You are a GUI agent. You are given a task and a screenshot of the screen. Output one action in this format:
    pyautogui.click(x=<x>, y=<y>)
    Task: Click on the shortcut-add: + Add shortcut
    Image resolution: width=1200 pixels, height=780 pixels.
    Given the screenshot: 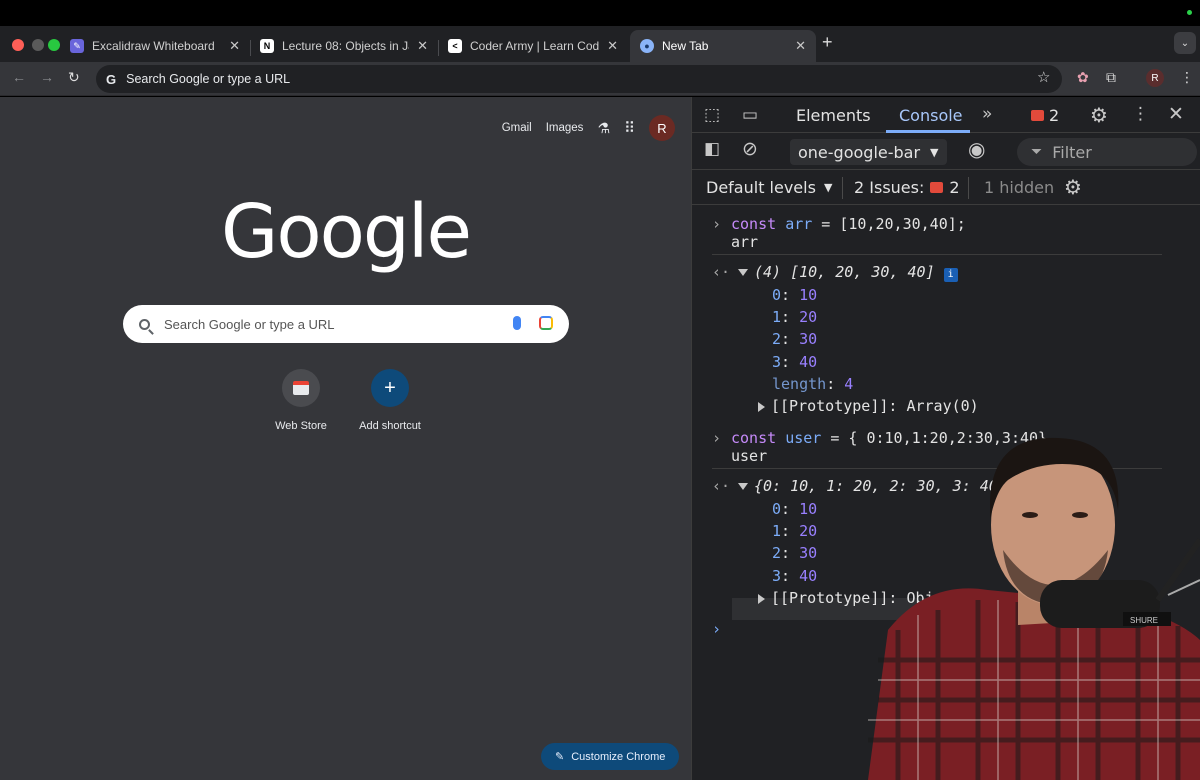 What is the action you would take?
    pyautogui.click(x=390, y=400)
    